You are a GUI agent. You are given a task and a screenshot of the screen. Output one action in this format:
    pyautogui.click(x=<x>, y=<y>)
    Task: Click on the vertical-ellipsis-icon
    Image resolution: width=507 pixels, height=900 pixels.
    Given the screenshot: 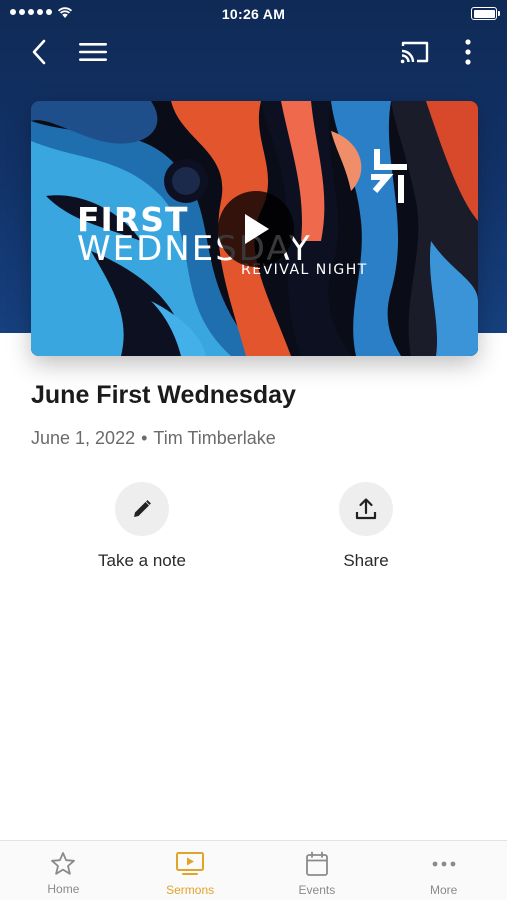 What is the action you would take?
    pyautogui.click(x=468, y=52)
    